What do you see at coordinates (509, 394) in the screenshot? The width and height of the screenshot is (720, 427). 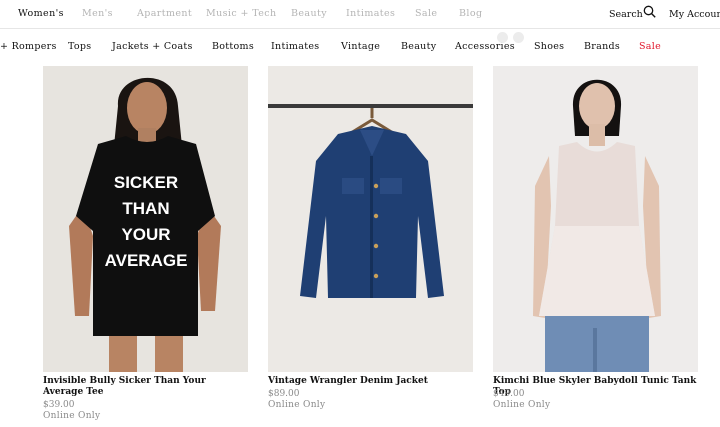 I see `product-price: $49.00` at bounding box center [509, 394].